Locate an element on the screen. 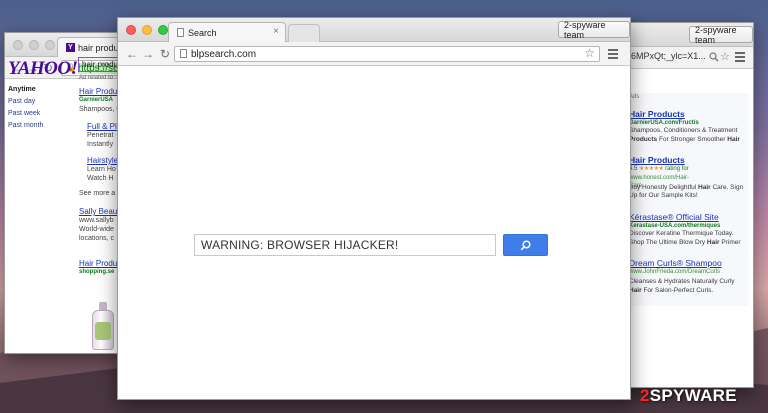  yahoo-favicon-icon: Y is located at coordinates (70, 47).